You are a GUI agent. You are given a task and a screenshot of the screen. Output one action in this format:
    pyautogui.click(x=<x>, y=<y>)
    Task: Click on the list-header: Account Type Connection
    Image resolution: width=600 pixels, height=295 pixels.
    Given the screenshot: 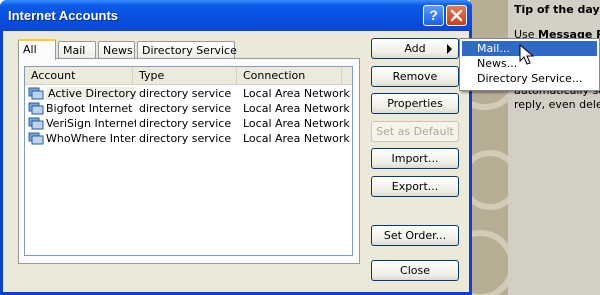 What is the action you would take?
    pyautogui.click(x=188, y=76)
    